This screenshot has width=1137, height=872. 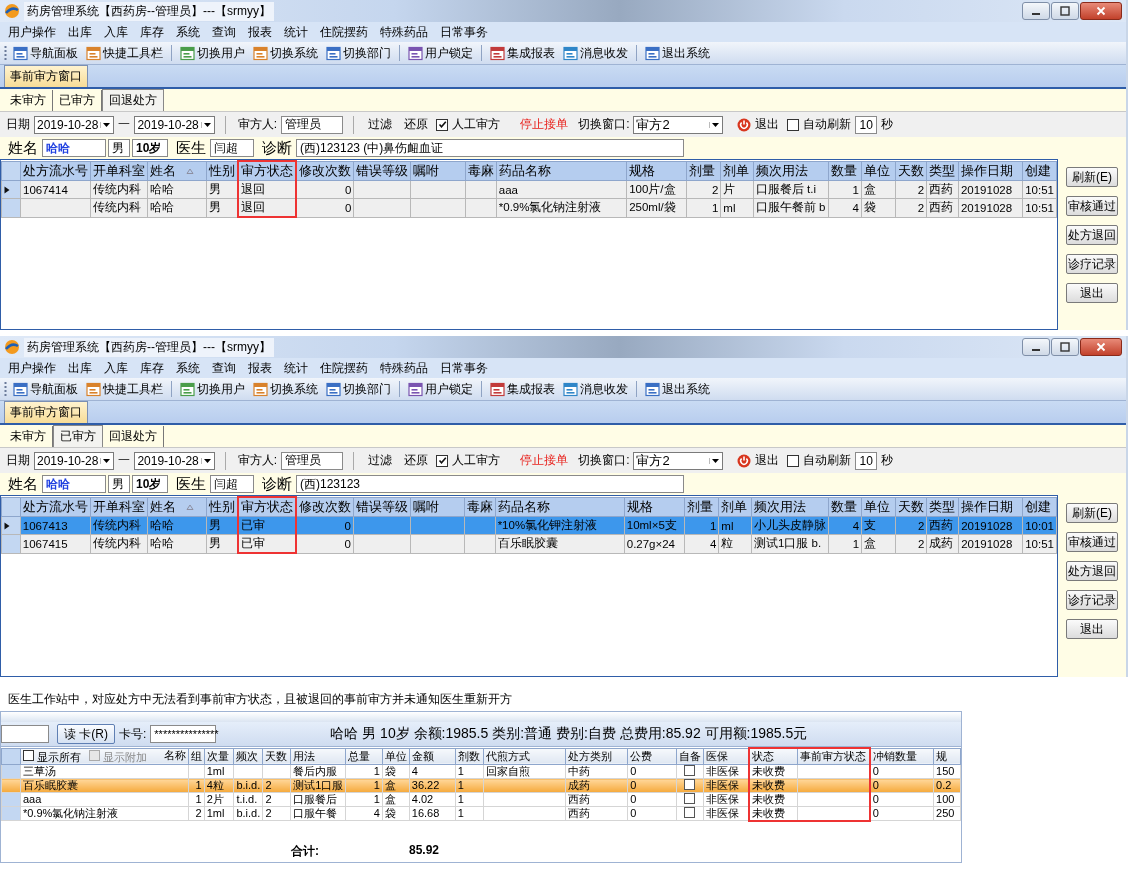 What do you see at coordinates (119, 484) in the screenshot?
I see `sex-field: 男` at bounding box center [119, 484].